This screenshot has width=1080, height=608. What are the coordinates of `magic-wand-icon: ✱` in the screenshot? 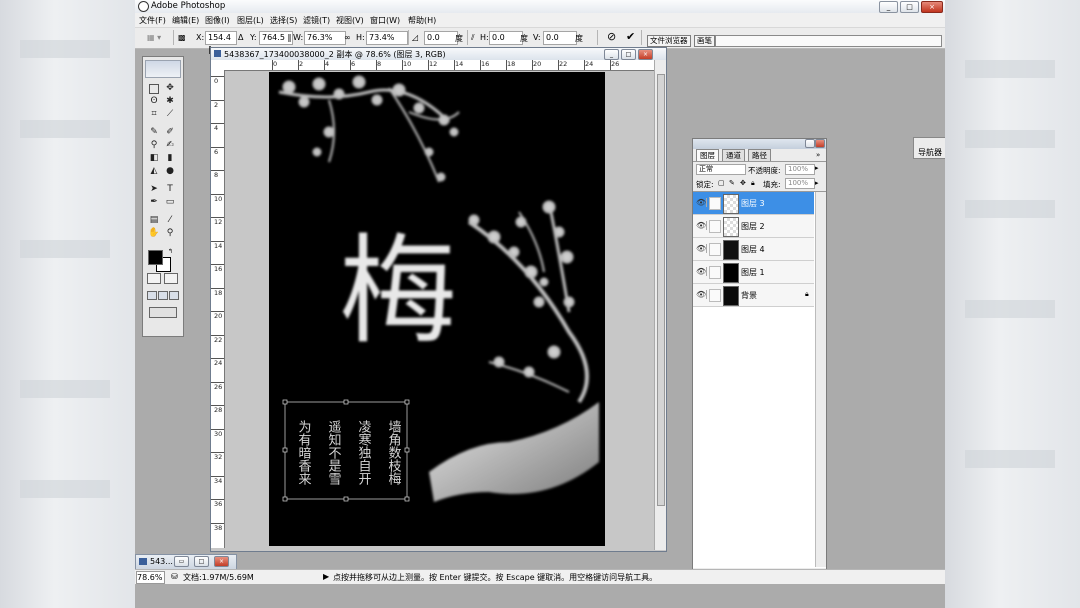 It's located at (170, 101).